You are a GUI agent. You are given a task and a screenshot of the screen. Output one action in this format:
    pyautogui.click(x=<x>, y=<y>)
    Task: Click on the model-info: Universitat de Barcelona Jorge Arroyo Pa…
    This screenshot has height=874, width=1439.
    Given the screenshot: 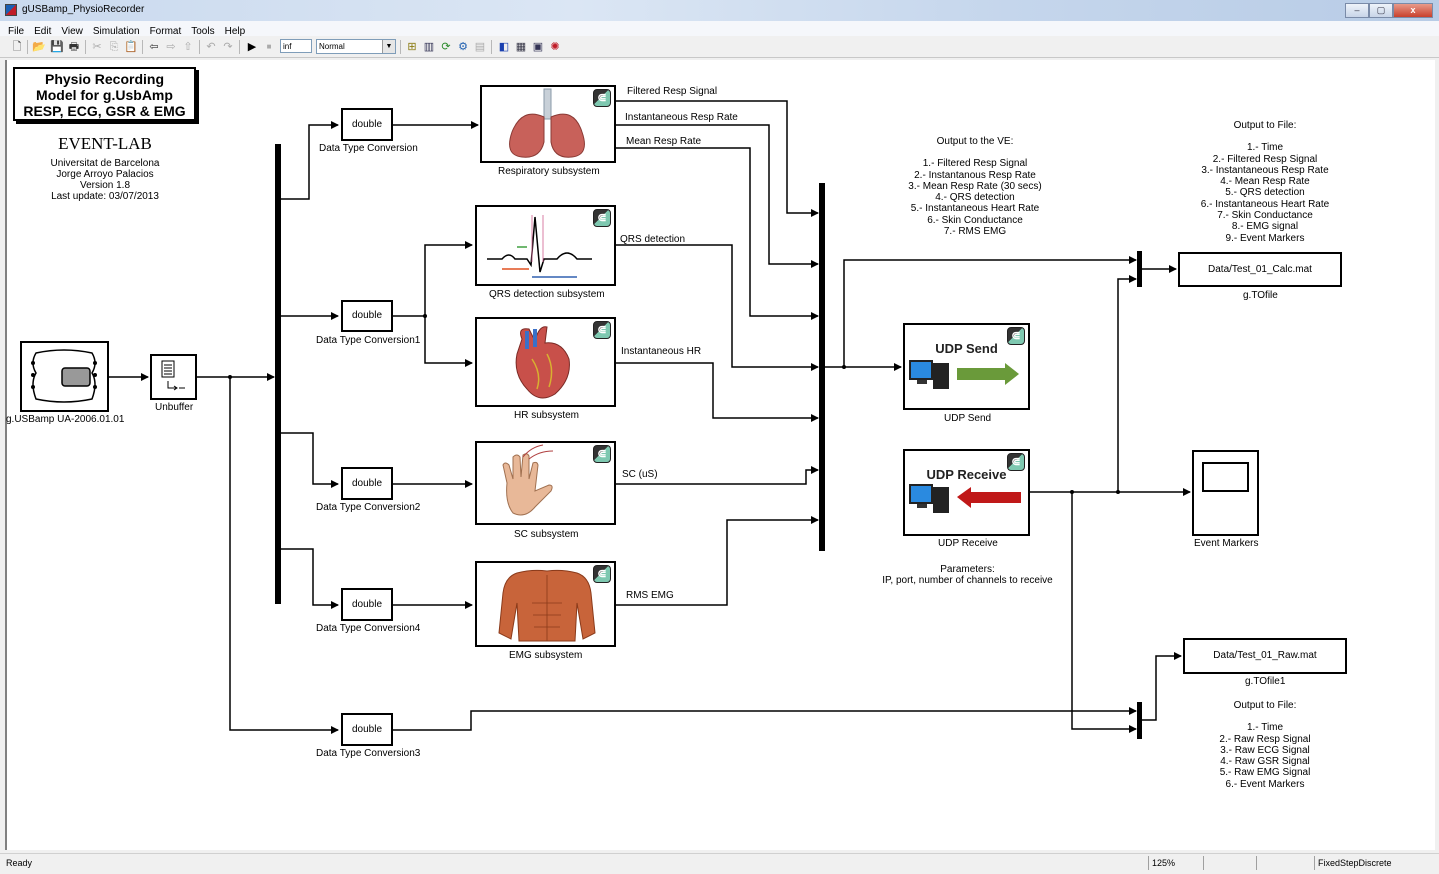 What is the action you would take?
    pyautogui.click(x=105, y=180)
    